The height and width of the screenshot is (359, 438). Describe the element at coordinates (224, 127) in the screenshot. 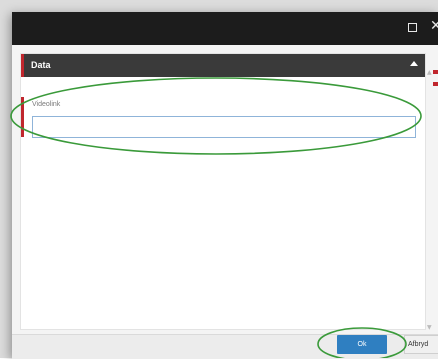

I see `videolink-input` at that location.